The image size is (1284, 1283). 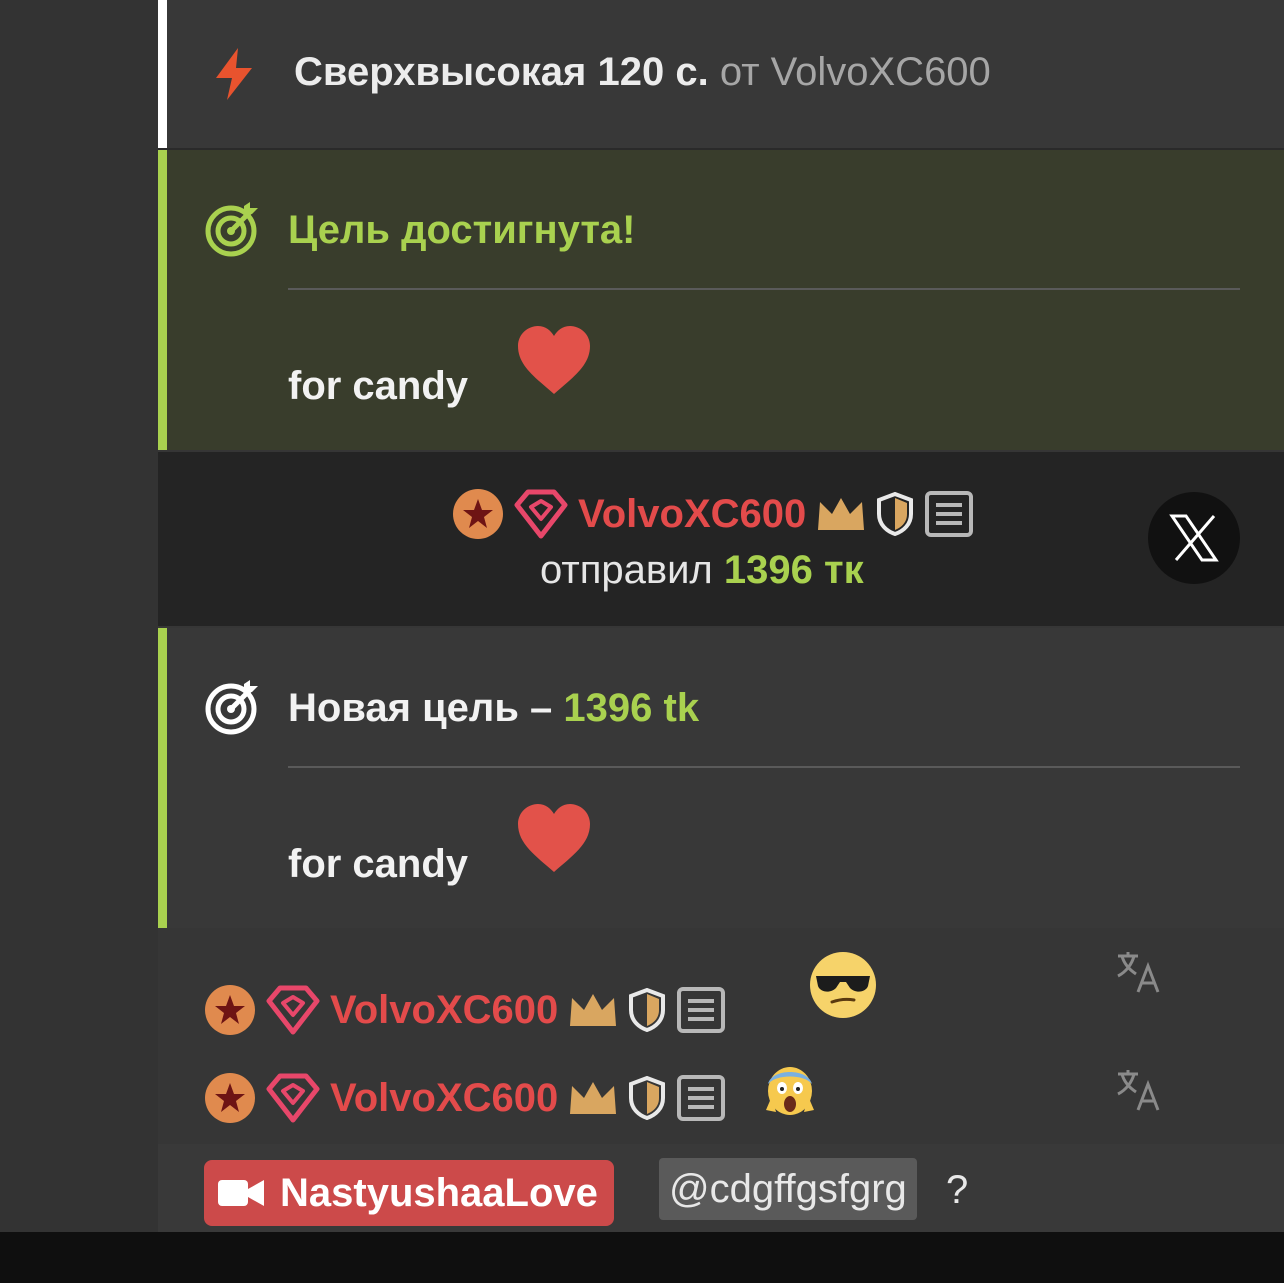 What do you see at coordinates (234, 74) in the screenshot?
I see `lightning-icon` at bounding box center [234, 74].